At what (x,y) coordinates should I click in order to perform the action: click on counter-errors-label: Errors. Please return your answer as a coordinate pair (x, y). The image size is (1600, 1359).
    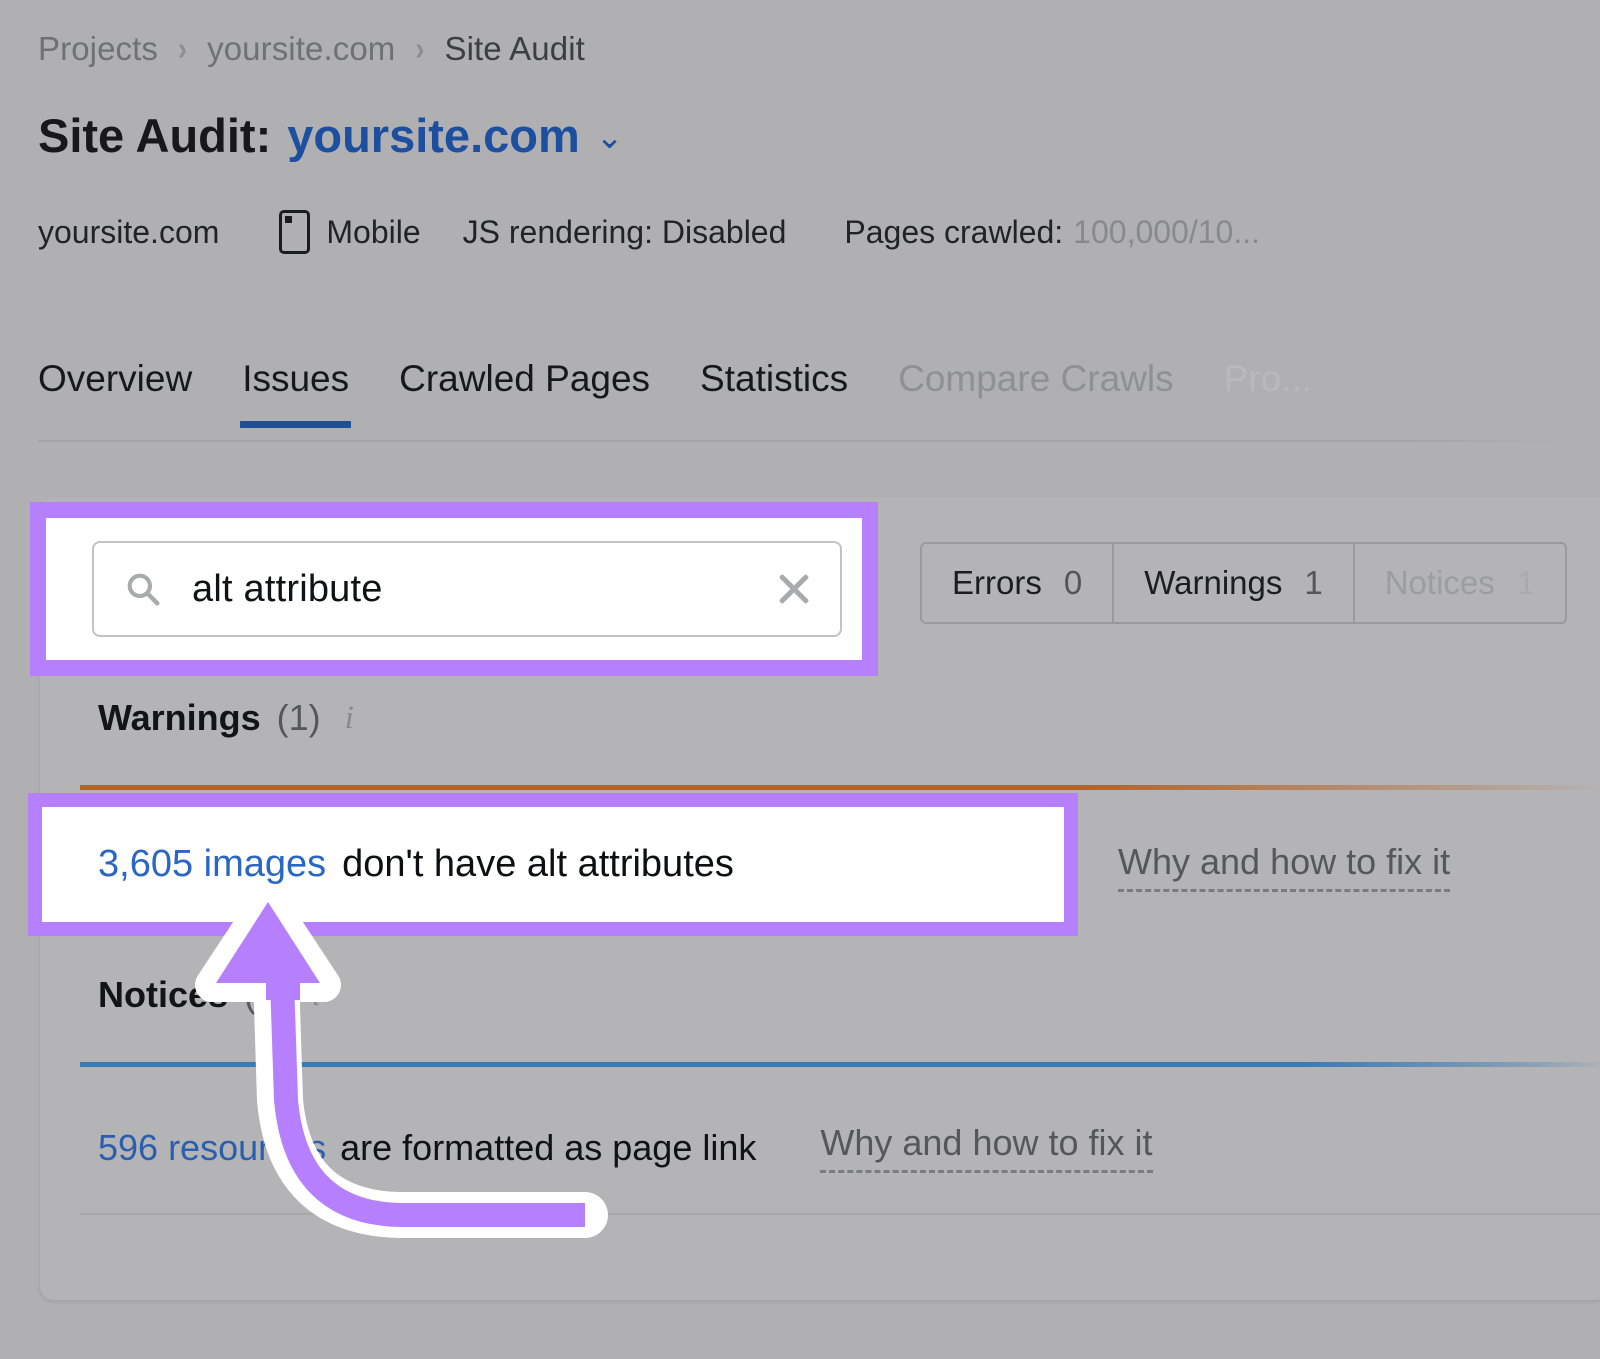
    Looking at the image, I should click on (997, 582).